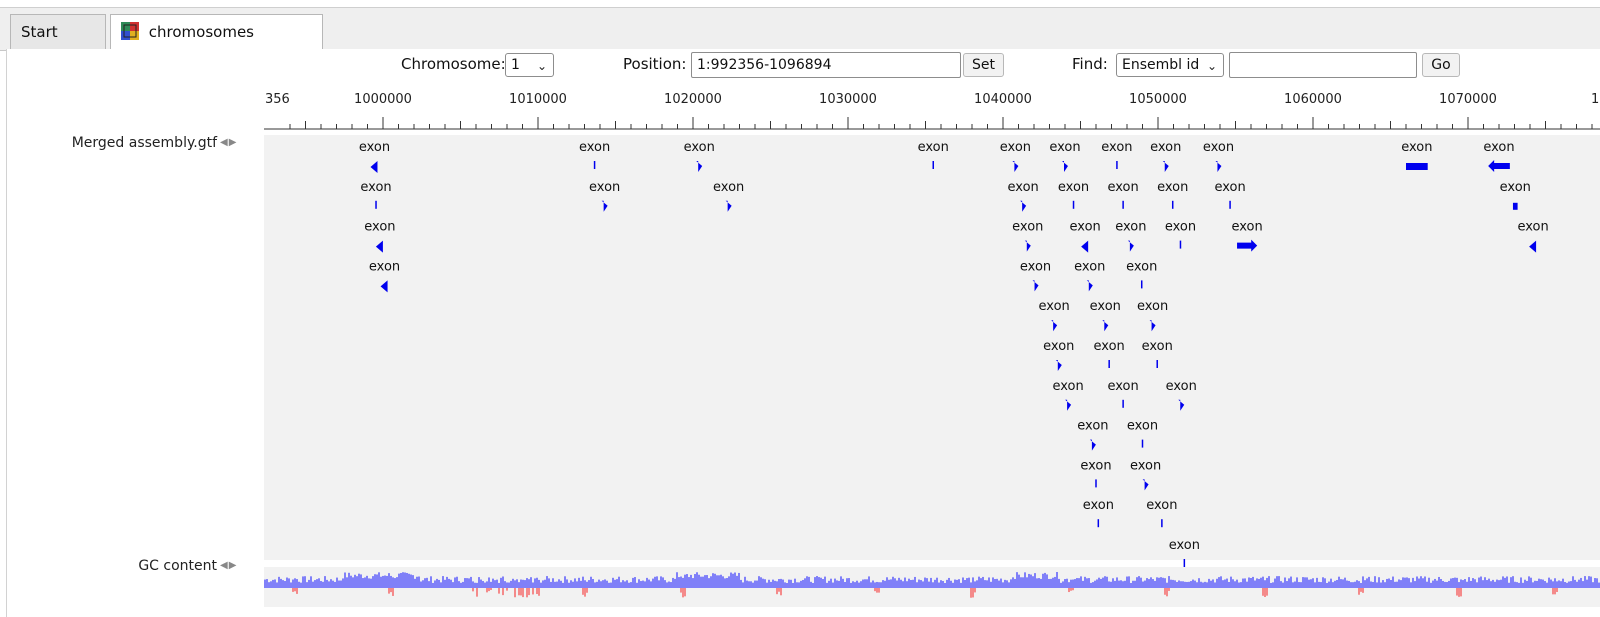 The image size is (1600, 617). Describe the element at coordinates (1184, 552) in the screenshot. I see `exon-feature: exon` at that location.